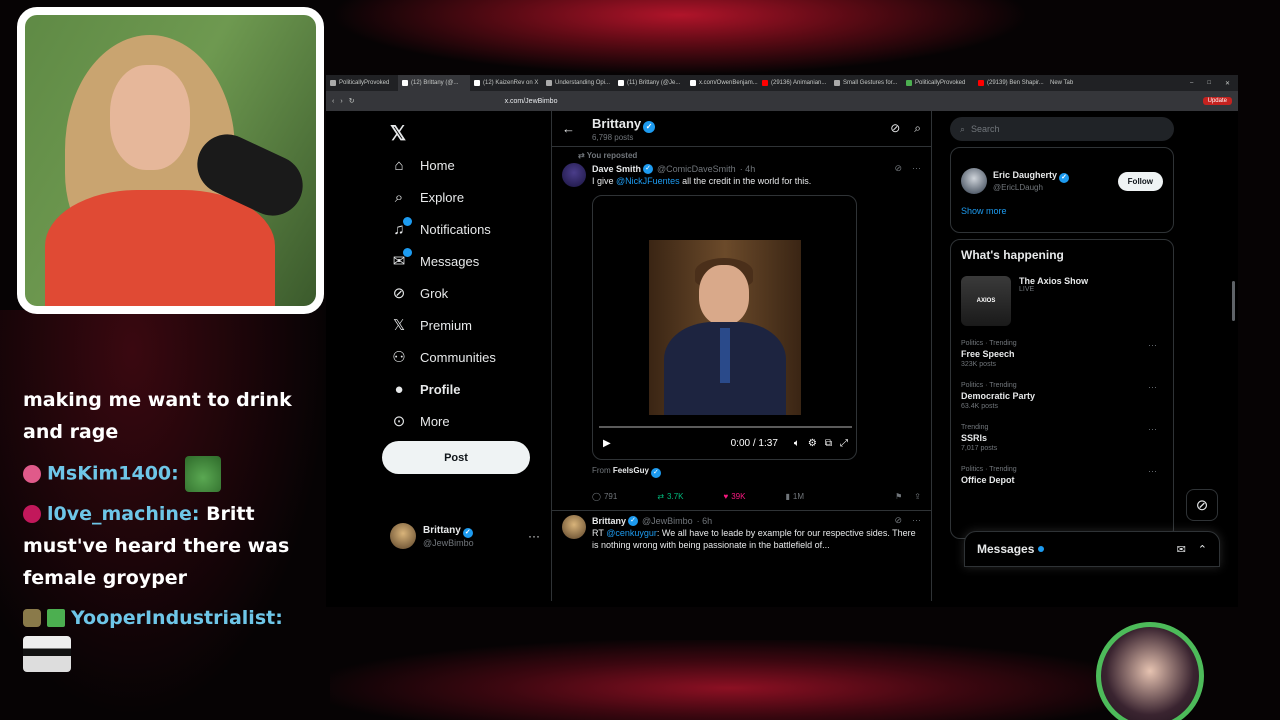  I want to click on background-glow-bottom, so click(730, 680).